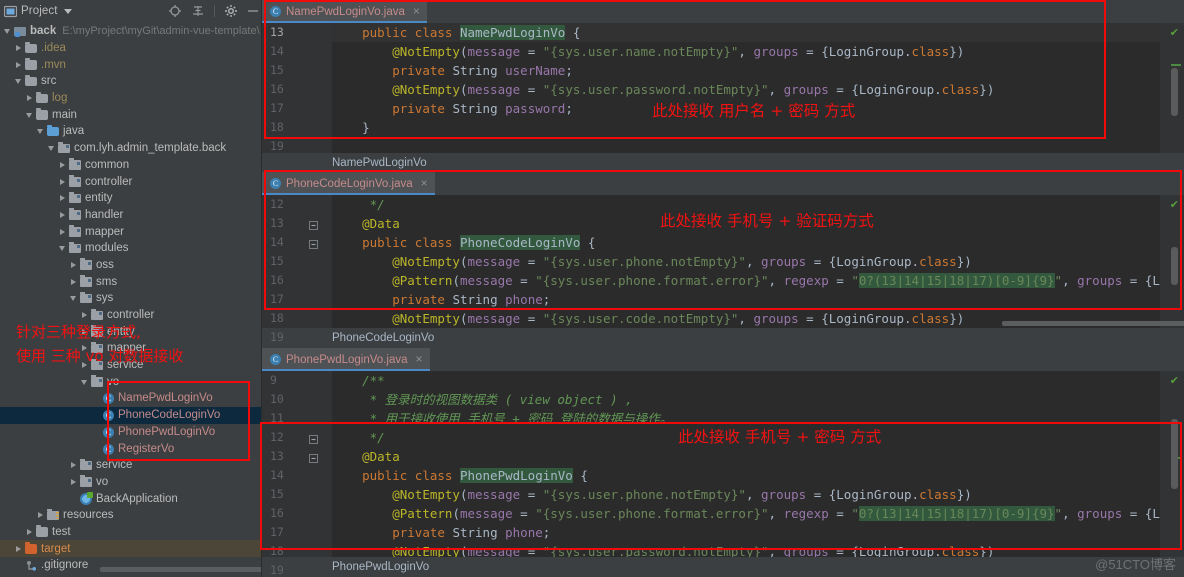 This screenshot has width=1184, height=577. Describe the element at coordinates (130, 532) in the screenshot. I see `tree-row-test: test` at that location.